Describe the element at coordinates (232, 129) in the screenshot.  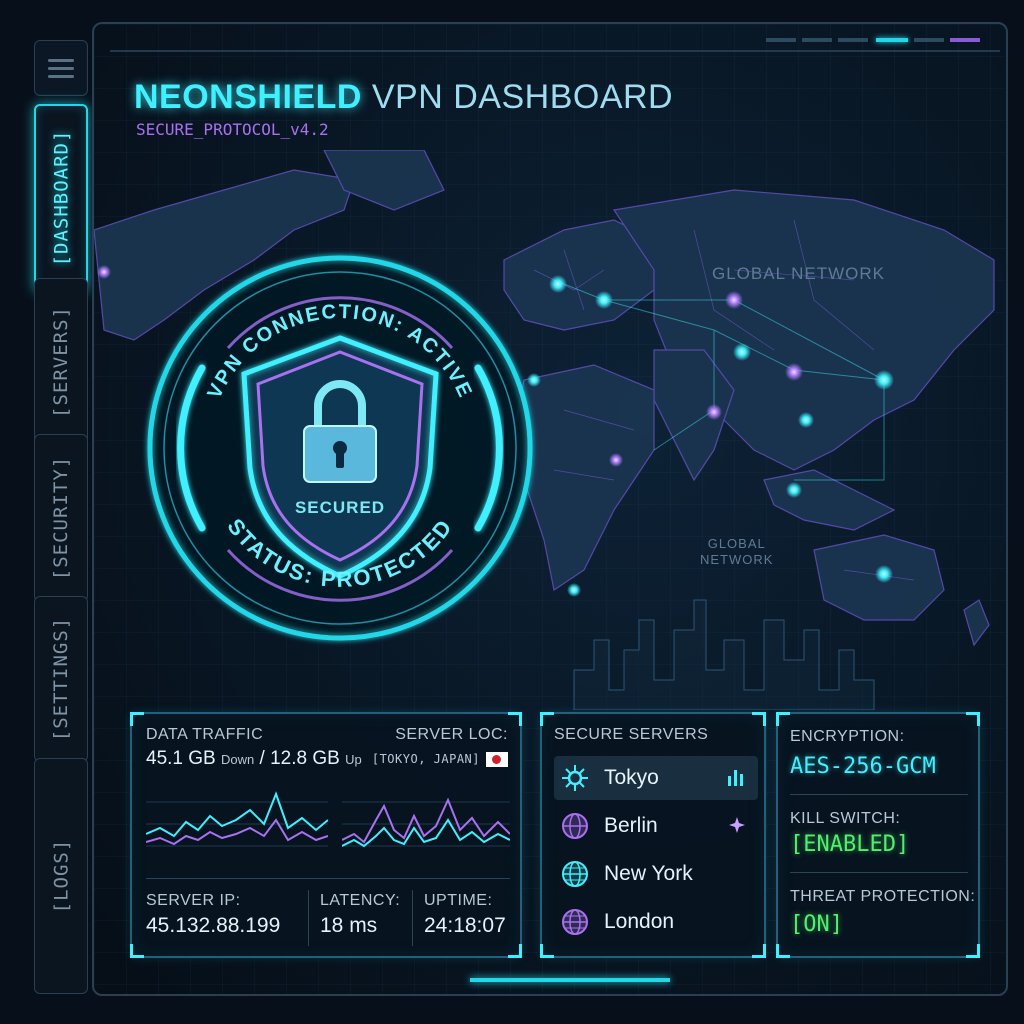
I see `protocol-subtitle: SECURE_PROTOCOL_v4.2` at that location.